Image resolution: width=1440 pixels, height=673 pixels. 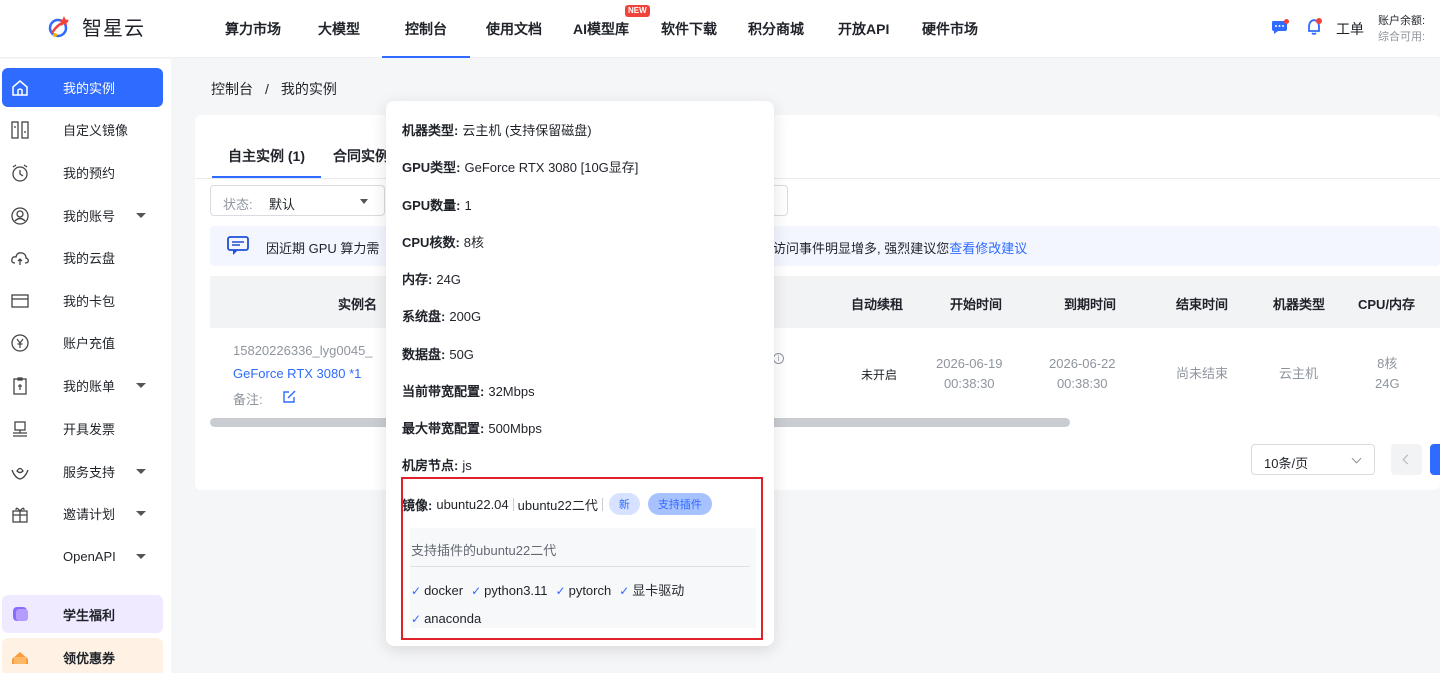 I want to click on sidebar-item-label: 我的卡包, so click(x=89, y=301).